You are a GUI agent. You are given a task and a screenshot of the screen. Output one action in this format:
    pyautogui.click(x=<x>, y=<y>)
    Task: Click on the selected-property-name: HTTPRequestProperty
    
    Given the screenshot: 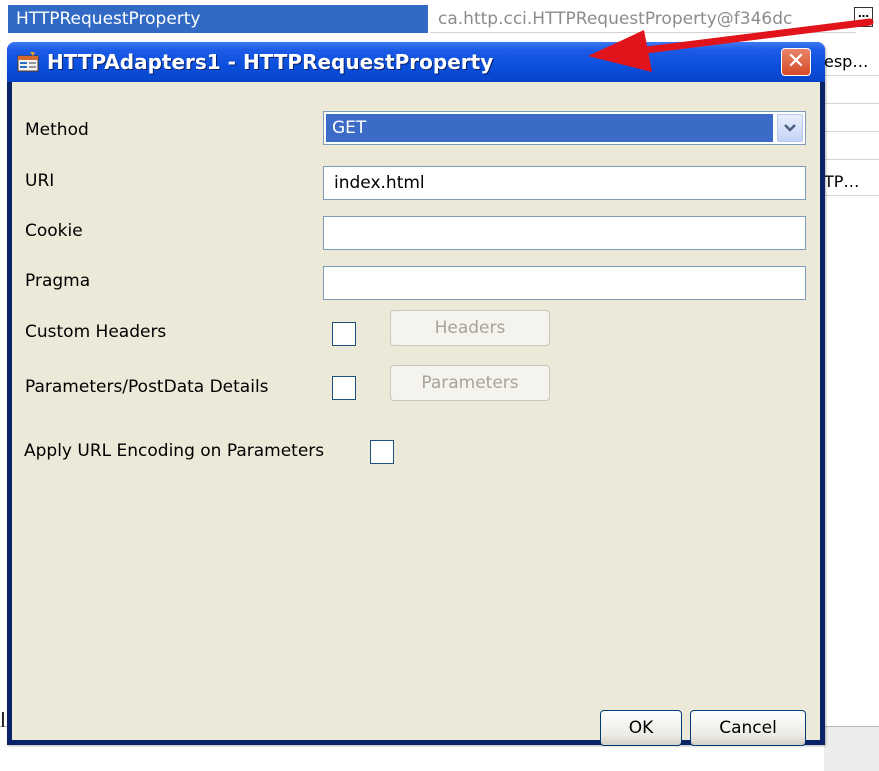 What is the action you would take?
    pyautogui.click(x=218, y=19)
    